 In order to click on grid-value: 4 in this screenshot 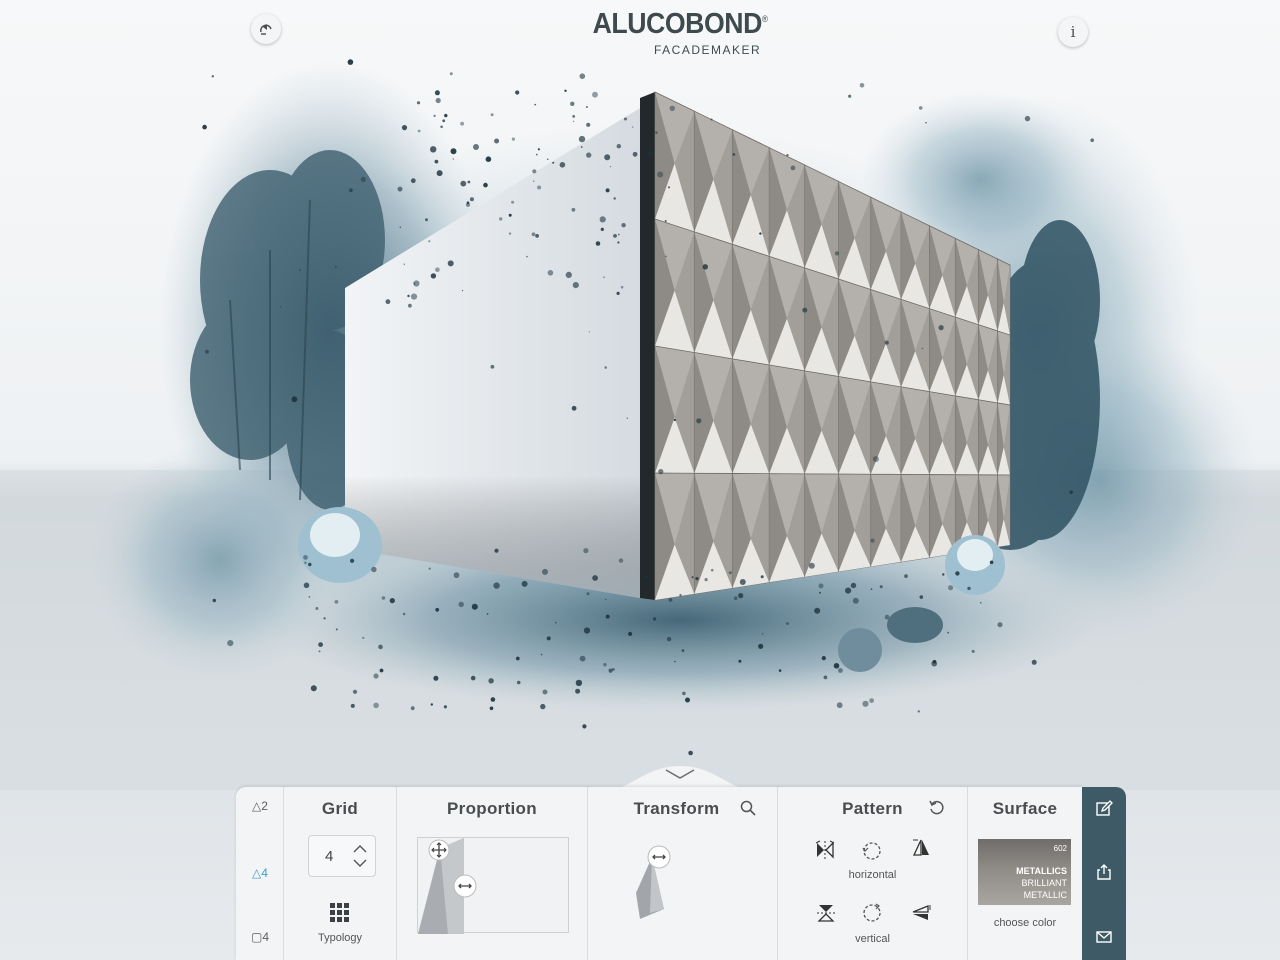, I will do `click(329, 856)`.